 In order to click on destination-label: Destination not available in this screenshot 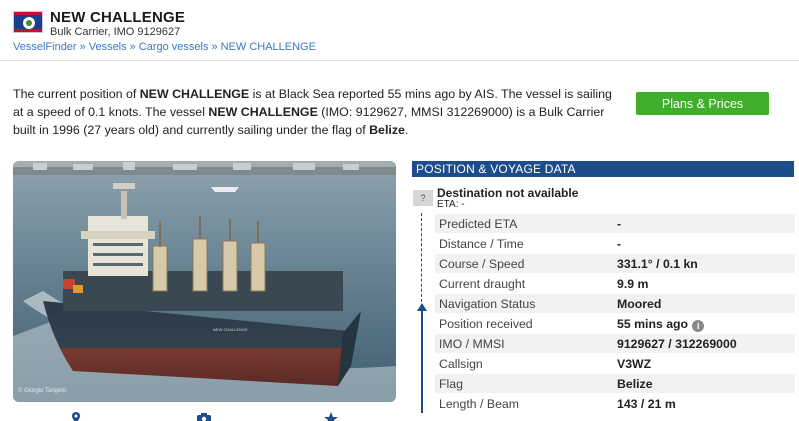, I will do `click(508, 193)`.